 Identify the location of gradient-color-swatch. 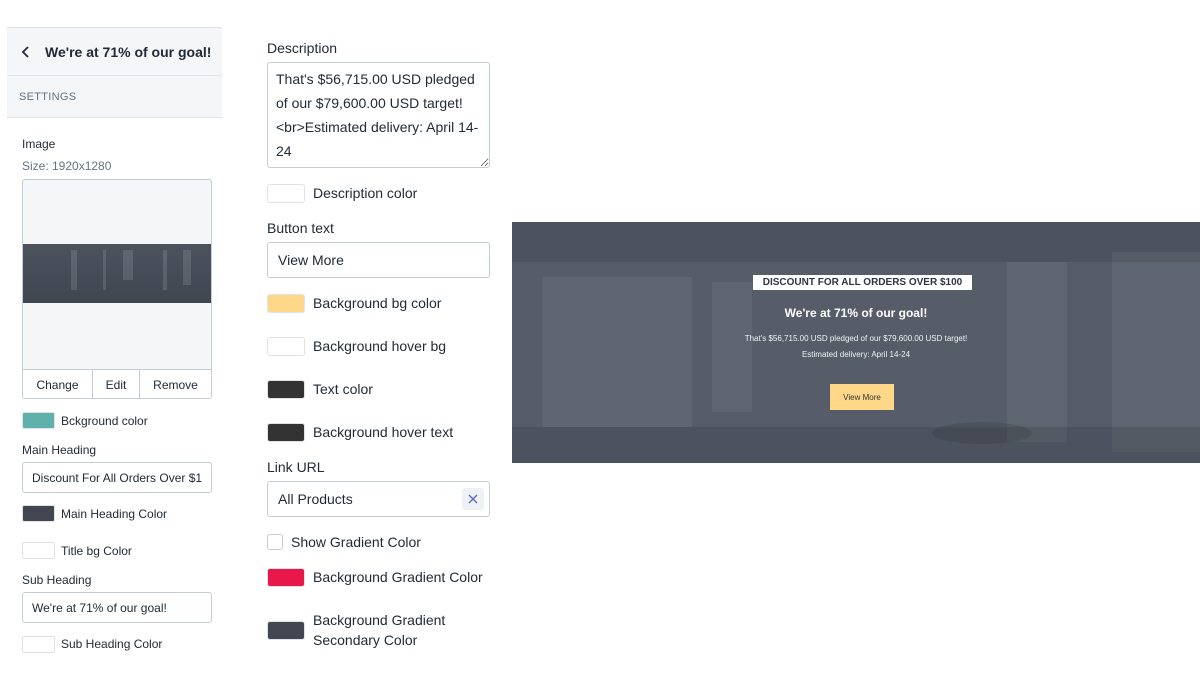
(286, 577).